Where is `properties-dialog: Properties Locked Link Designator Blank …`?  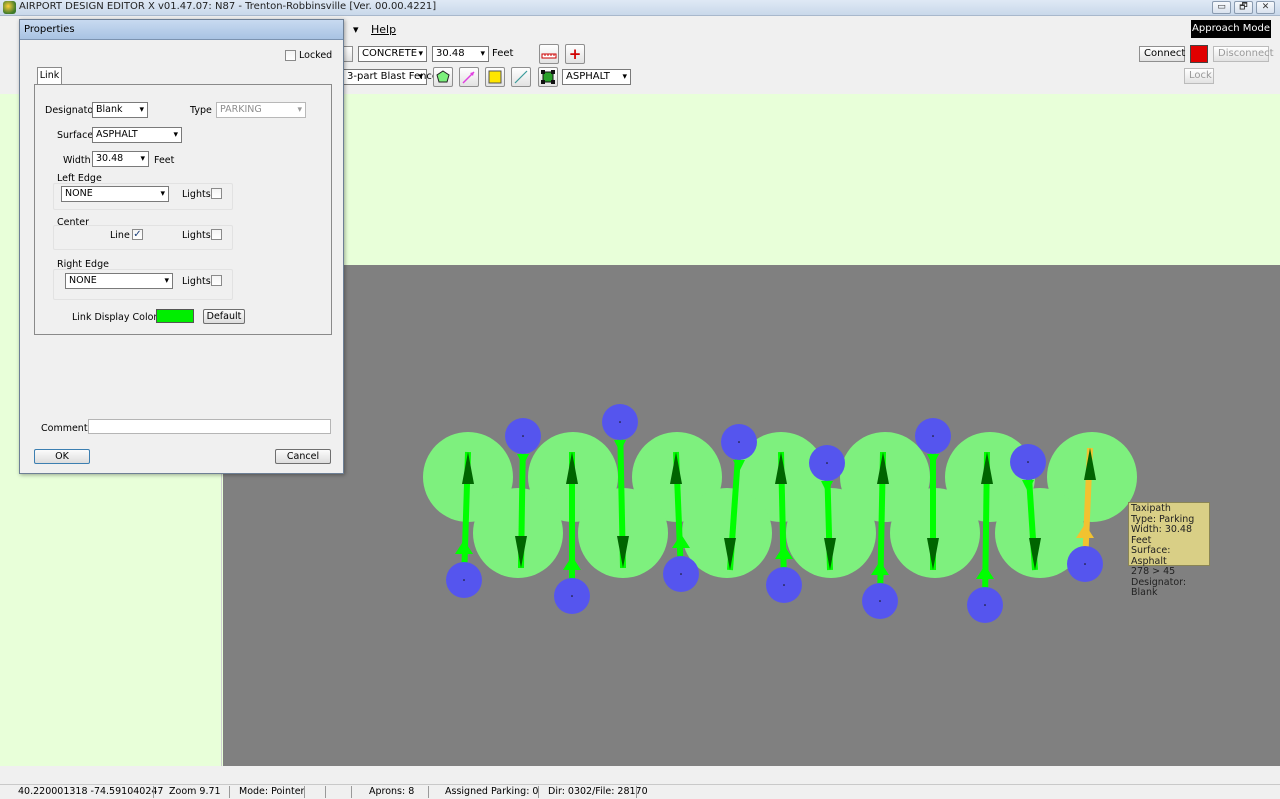 properties-dialog: Properties Locked Link Designator Blank … is located at coordinates (181, 246).